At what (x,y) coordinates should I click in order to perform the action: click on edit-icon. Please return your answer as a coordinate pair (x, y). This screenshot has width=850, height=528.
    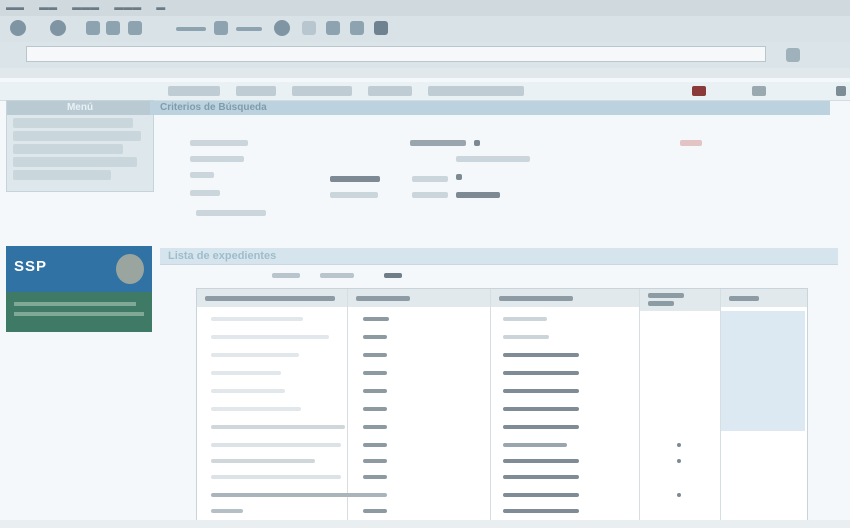
    Looking at the image, I should click on (357, 28).